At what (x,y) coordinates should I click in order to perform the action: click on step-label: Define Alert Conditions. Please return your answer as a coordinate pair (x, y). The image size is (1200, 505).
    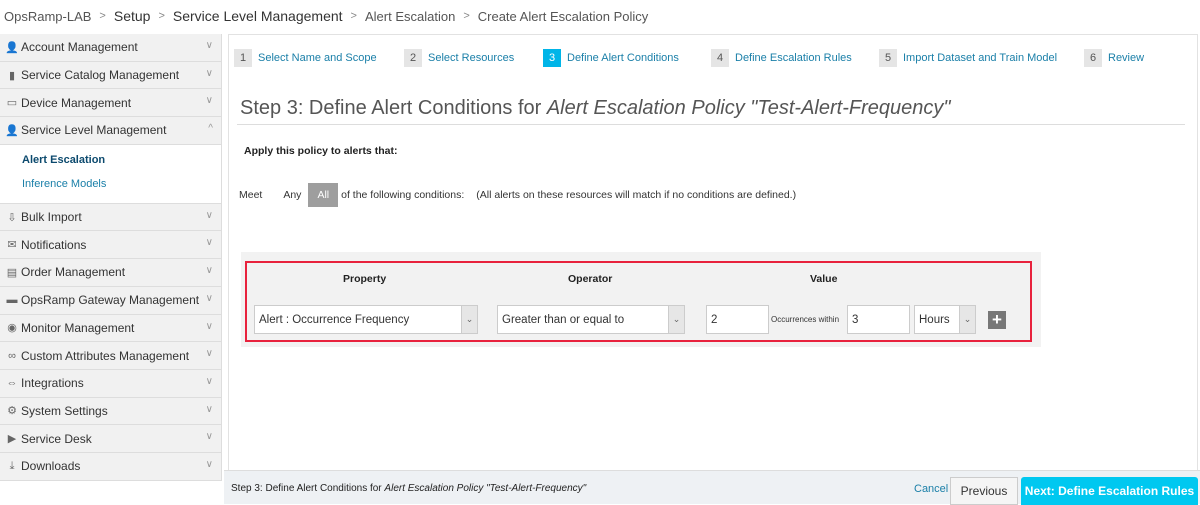
    Looking at the image, I should click on (623, 58).